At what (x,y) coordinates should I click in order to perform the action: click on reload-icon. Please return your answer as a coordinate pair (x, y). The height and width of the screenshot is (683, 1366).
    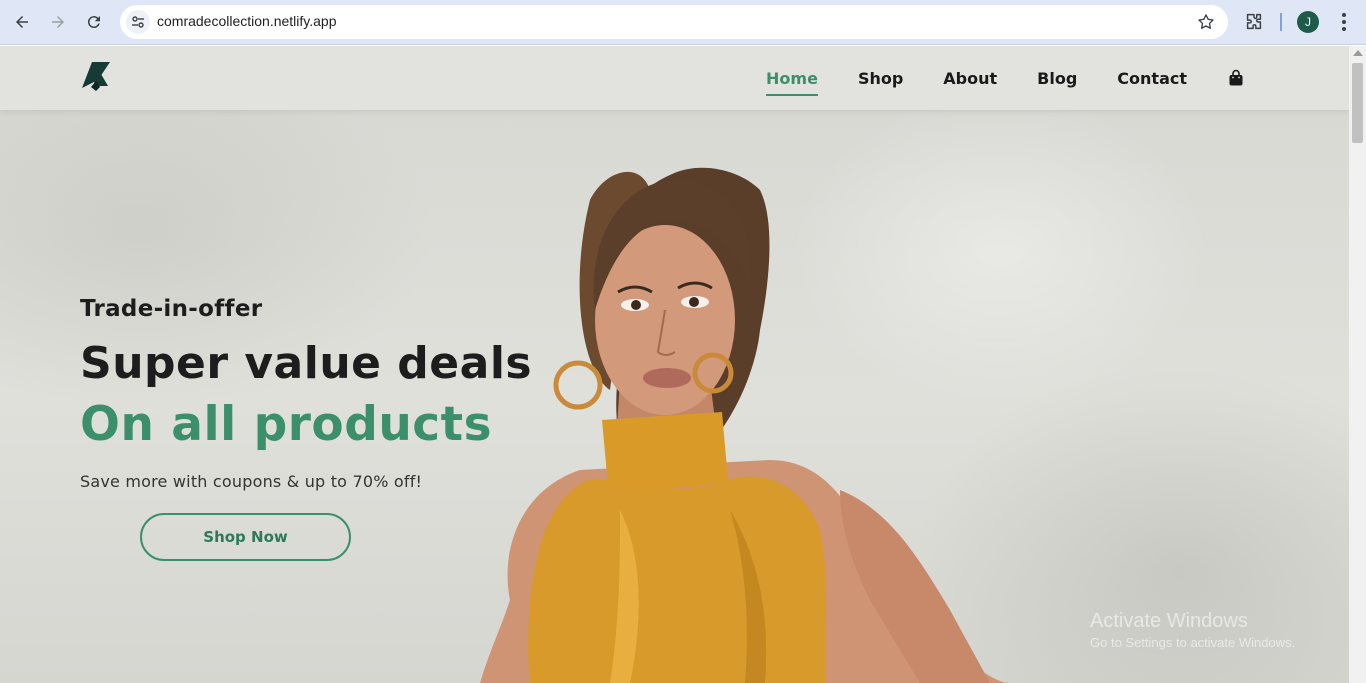
    Looking at the image, I should click on (93, 22).